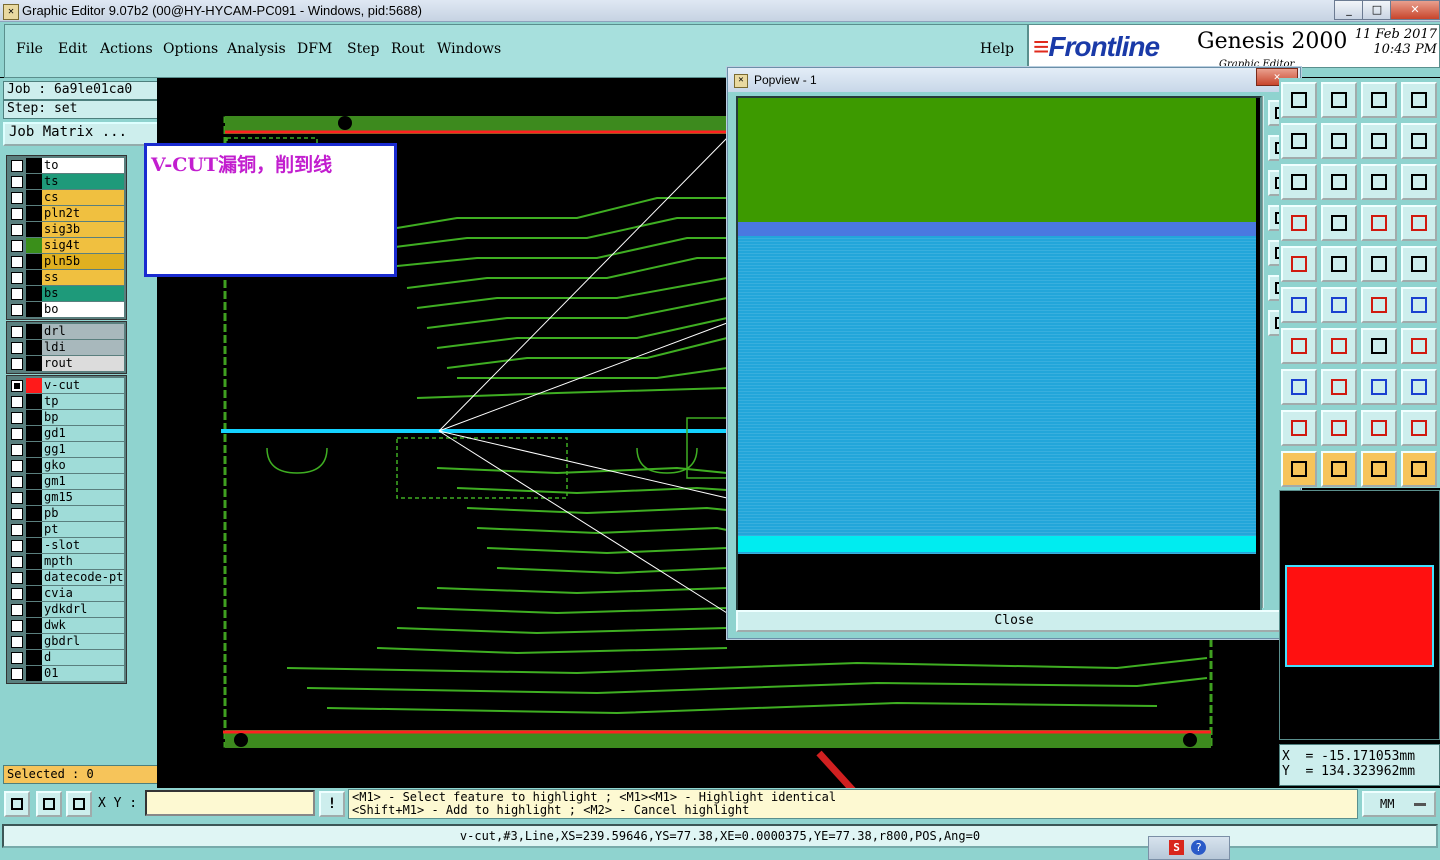 The height and width of the screenshot is (860, 1440). Describe the element at coordinates (1399, 804) in the screenshot. I see `units-select: MM` at that location.